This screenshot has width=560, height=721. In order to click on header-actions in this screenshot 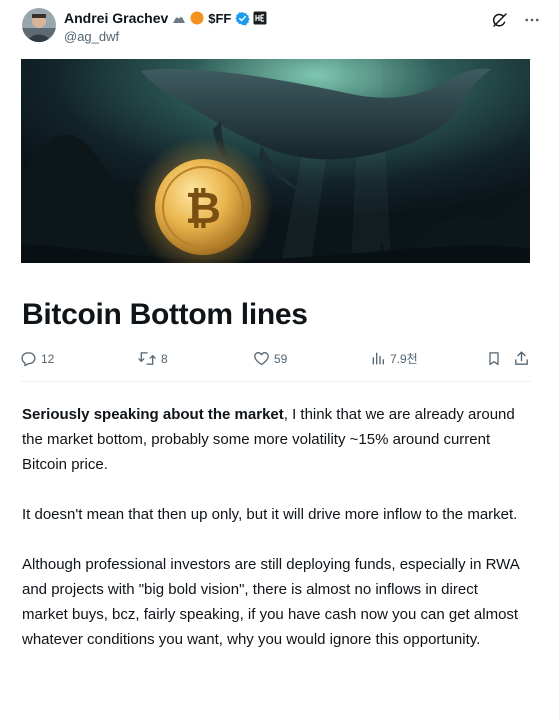, I will do `click(516, 20)`.